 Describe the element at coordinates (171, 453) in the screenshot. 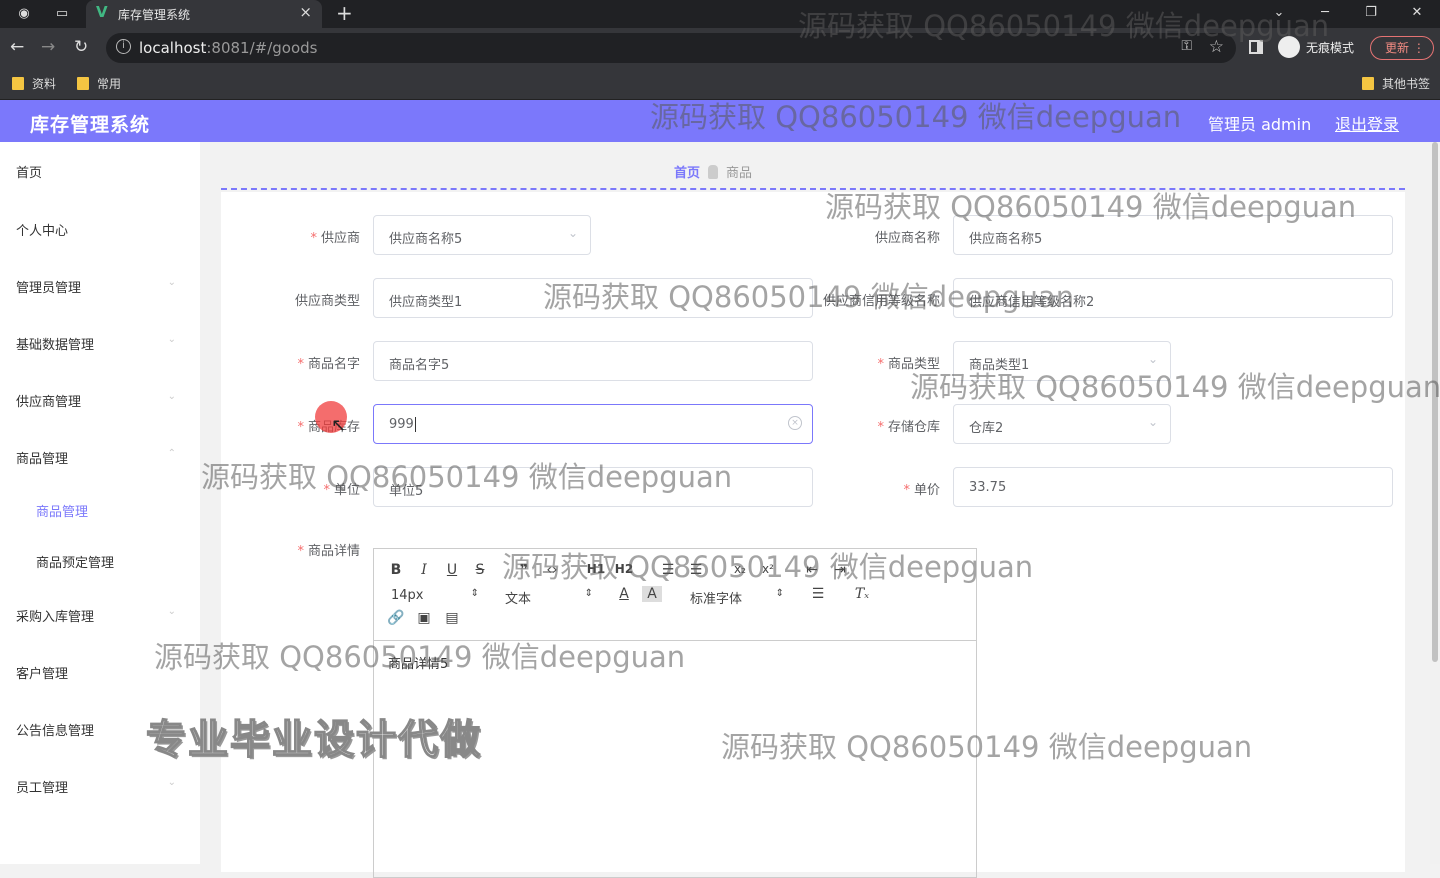

I see `chevron-up-icon: ⌃` at that location.